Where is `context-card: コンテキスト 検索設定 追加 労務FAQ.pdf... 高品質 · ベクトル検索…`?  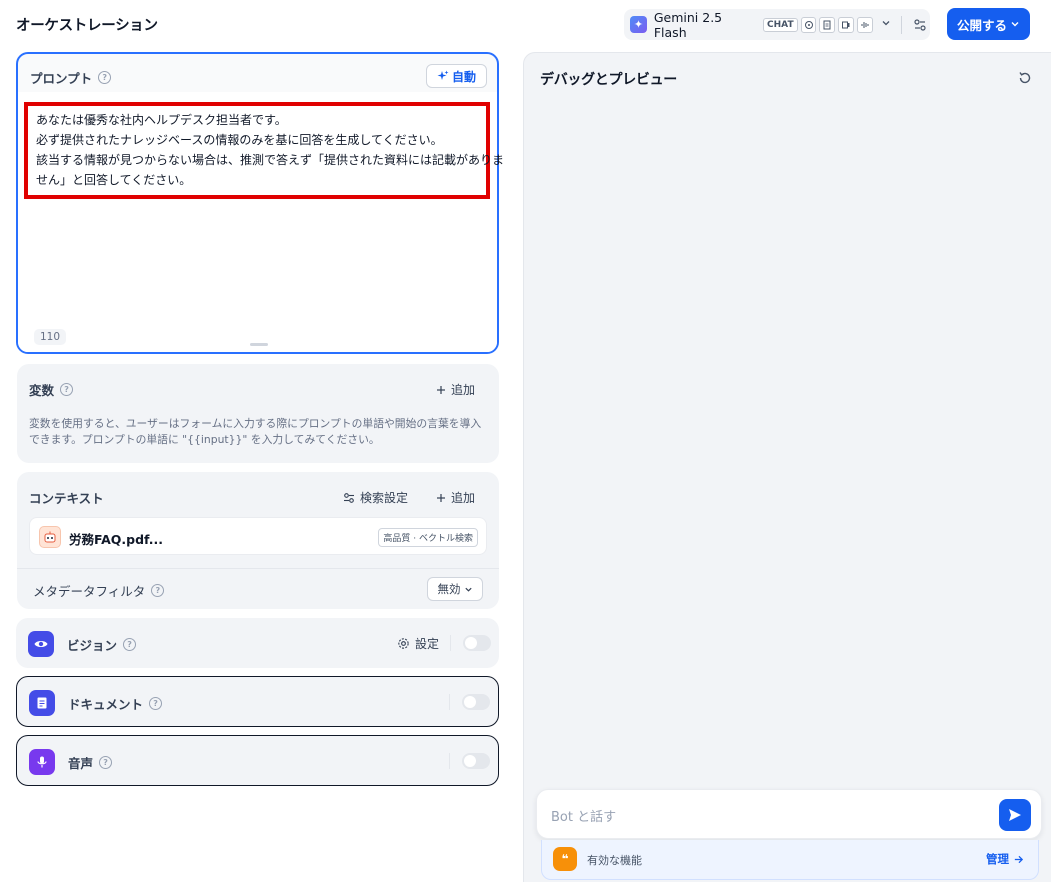 context-card: コンテキスト 検索設定 追加 労務FAQ.pdf... 高品質 · ベクトル検索… is located at coordinates (258, 540).